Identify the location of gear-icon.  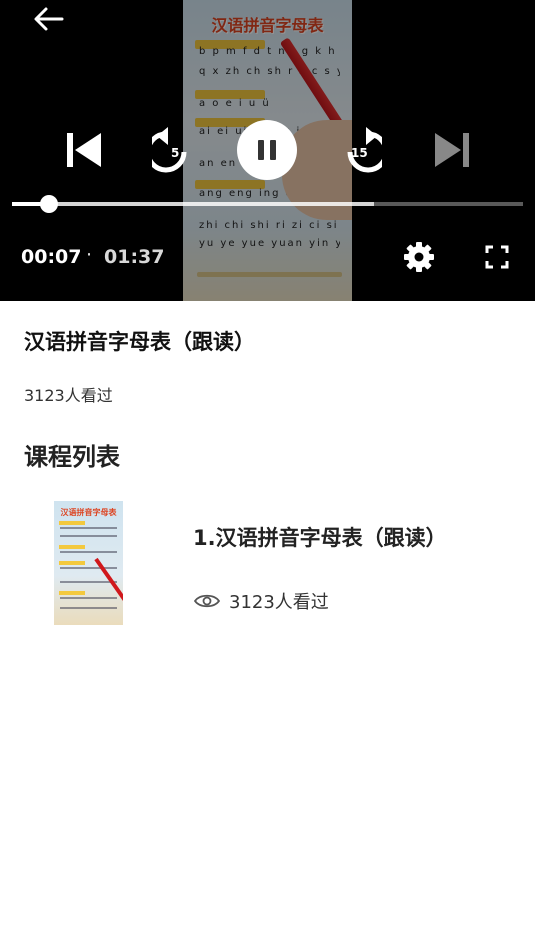
(419, 257).